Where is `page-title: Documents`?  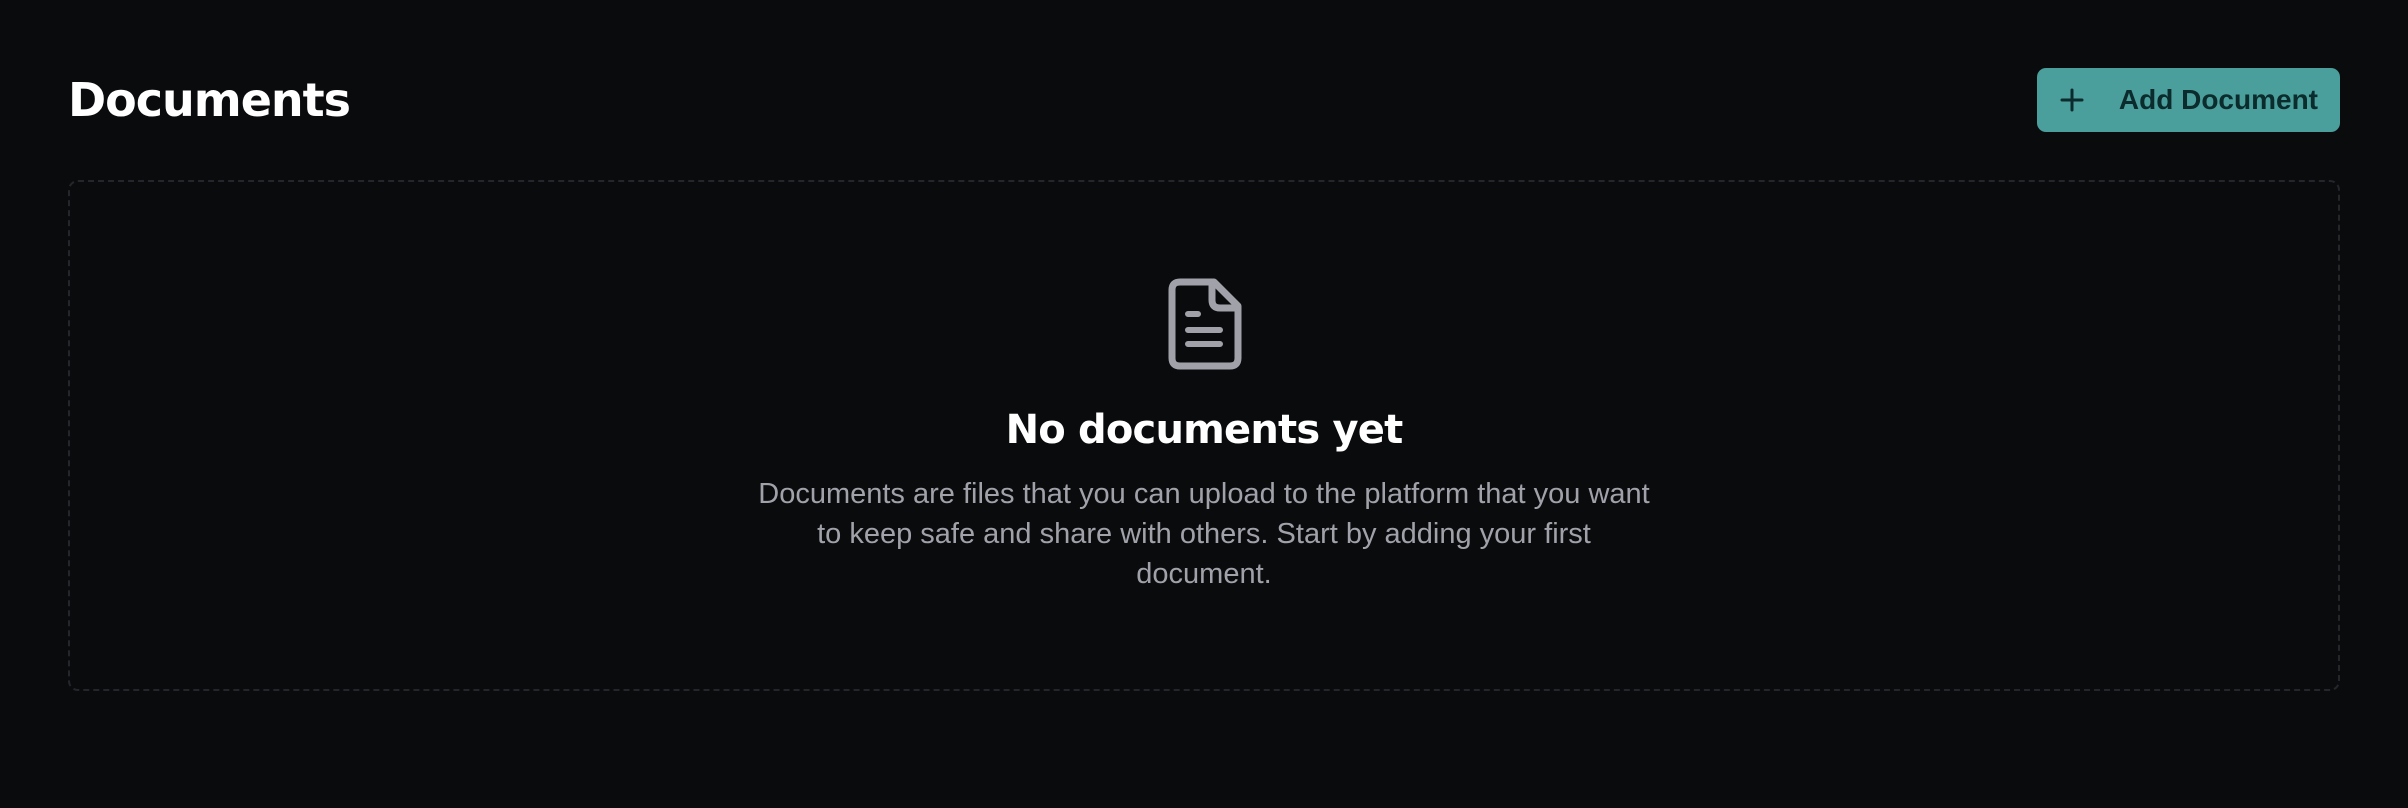 page-title: Documents is located at coordinates (209, 100).